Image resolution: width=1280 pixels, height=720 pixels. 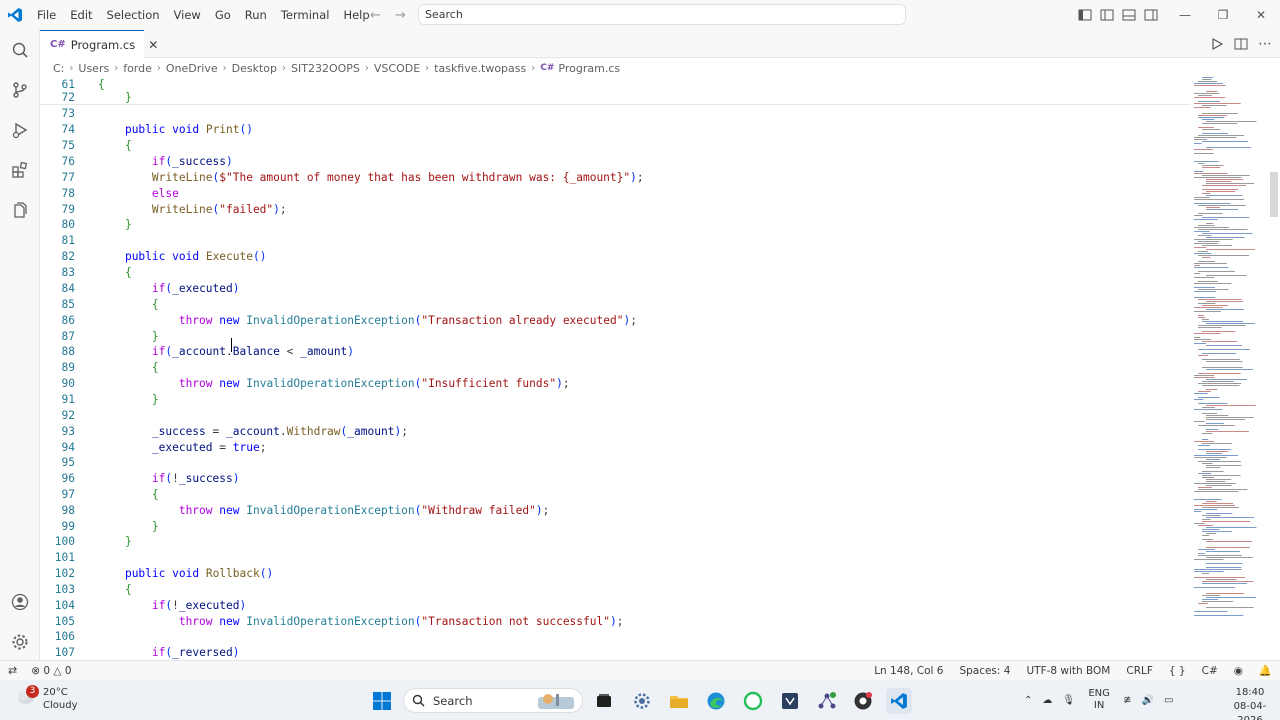 I want to click on code-line: 73, so click(x=615, y=114).